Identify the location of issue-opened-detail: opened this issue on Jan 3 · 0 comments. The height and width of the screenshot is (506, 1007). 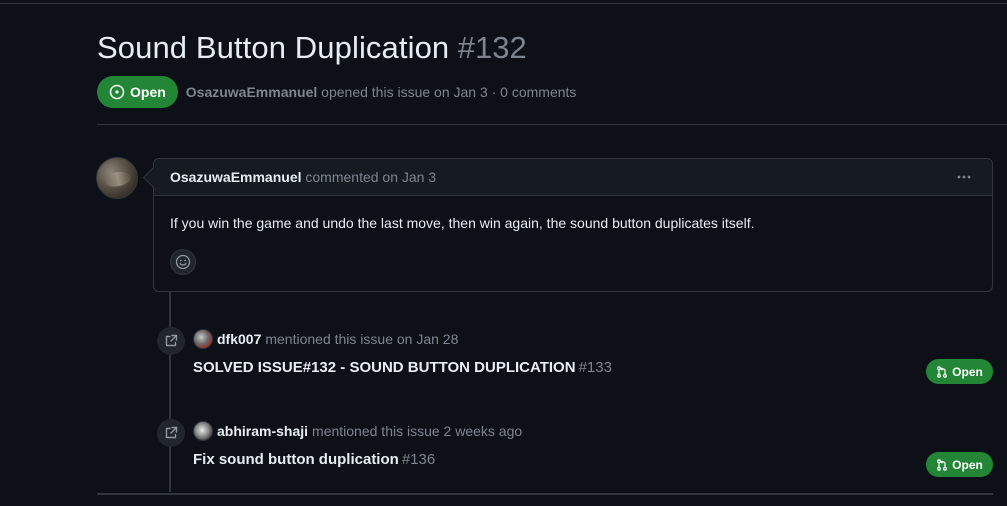
(449, 92).